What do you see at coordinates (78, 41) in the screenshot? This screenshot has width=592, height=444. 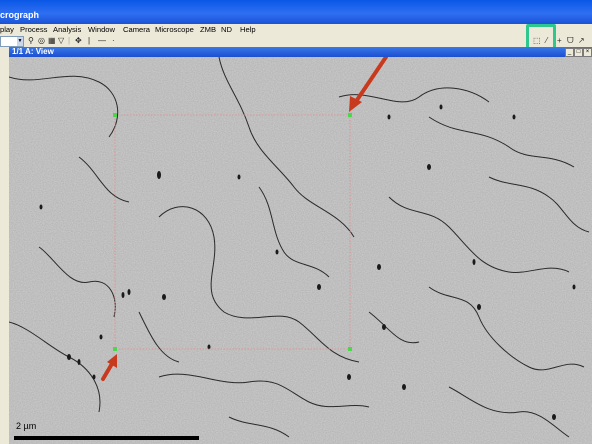 I see `move-icon: ✥` at bounding box center [78, 41].